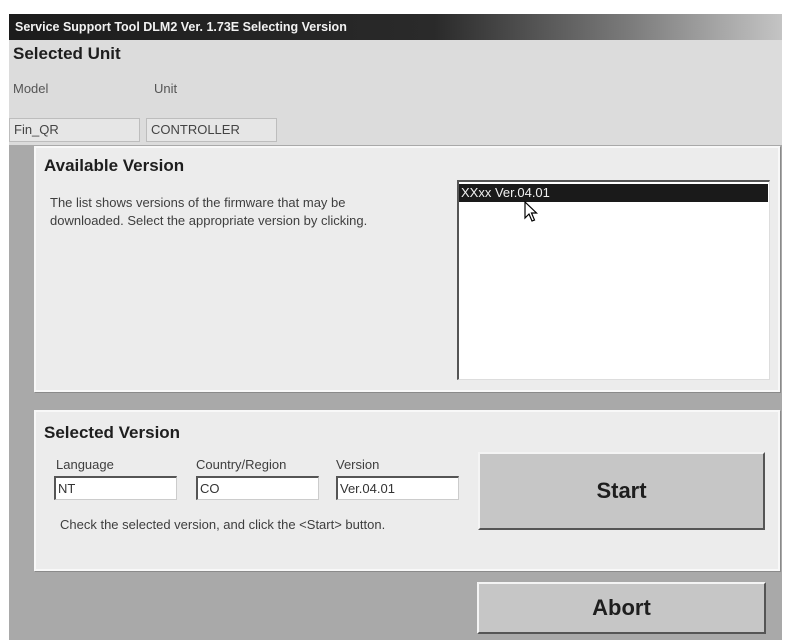 This screenshot has width=795, height=640. What do you see at coordinates (358, 464) in the screenshot?
I see `version-label: Version` at bounding box center [358, 464].